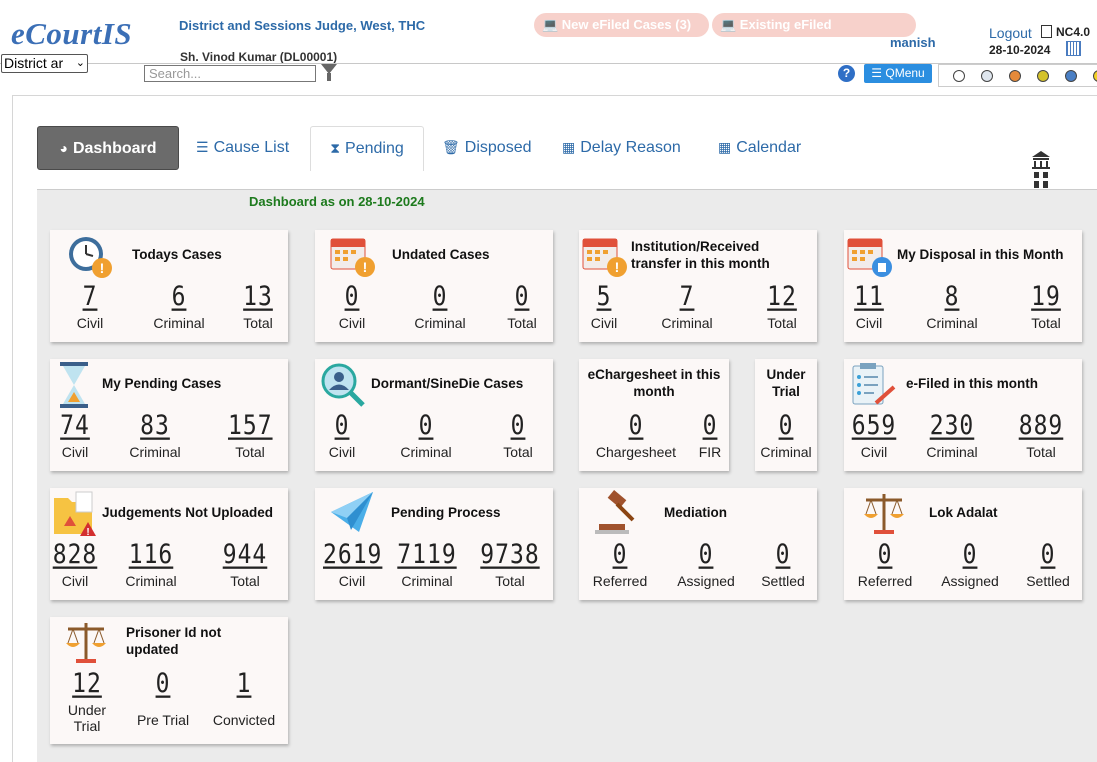 Image resolution: width=1097 pixels, height=762 pixels. I want to click on card-title: Dormant/SineDie Cases, so click(447, 383).